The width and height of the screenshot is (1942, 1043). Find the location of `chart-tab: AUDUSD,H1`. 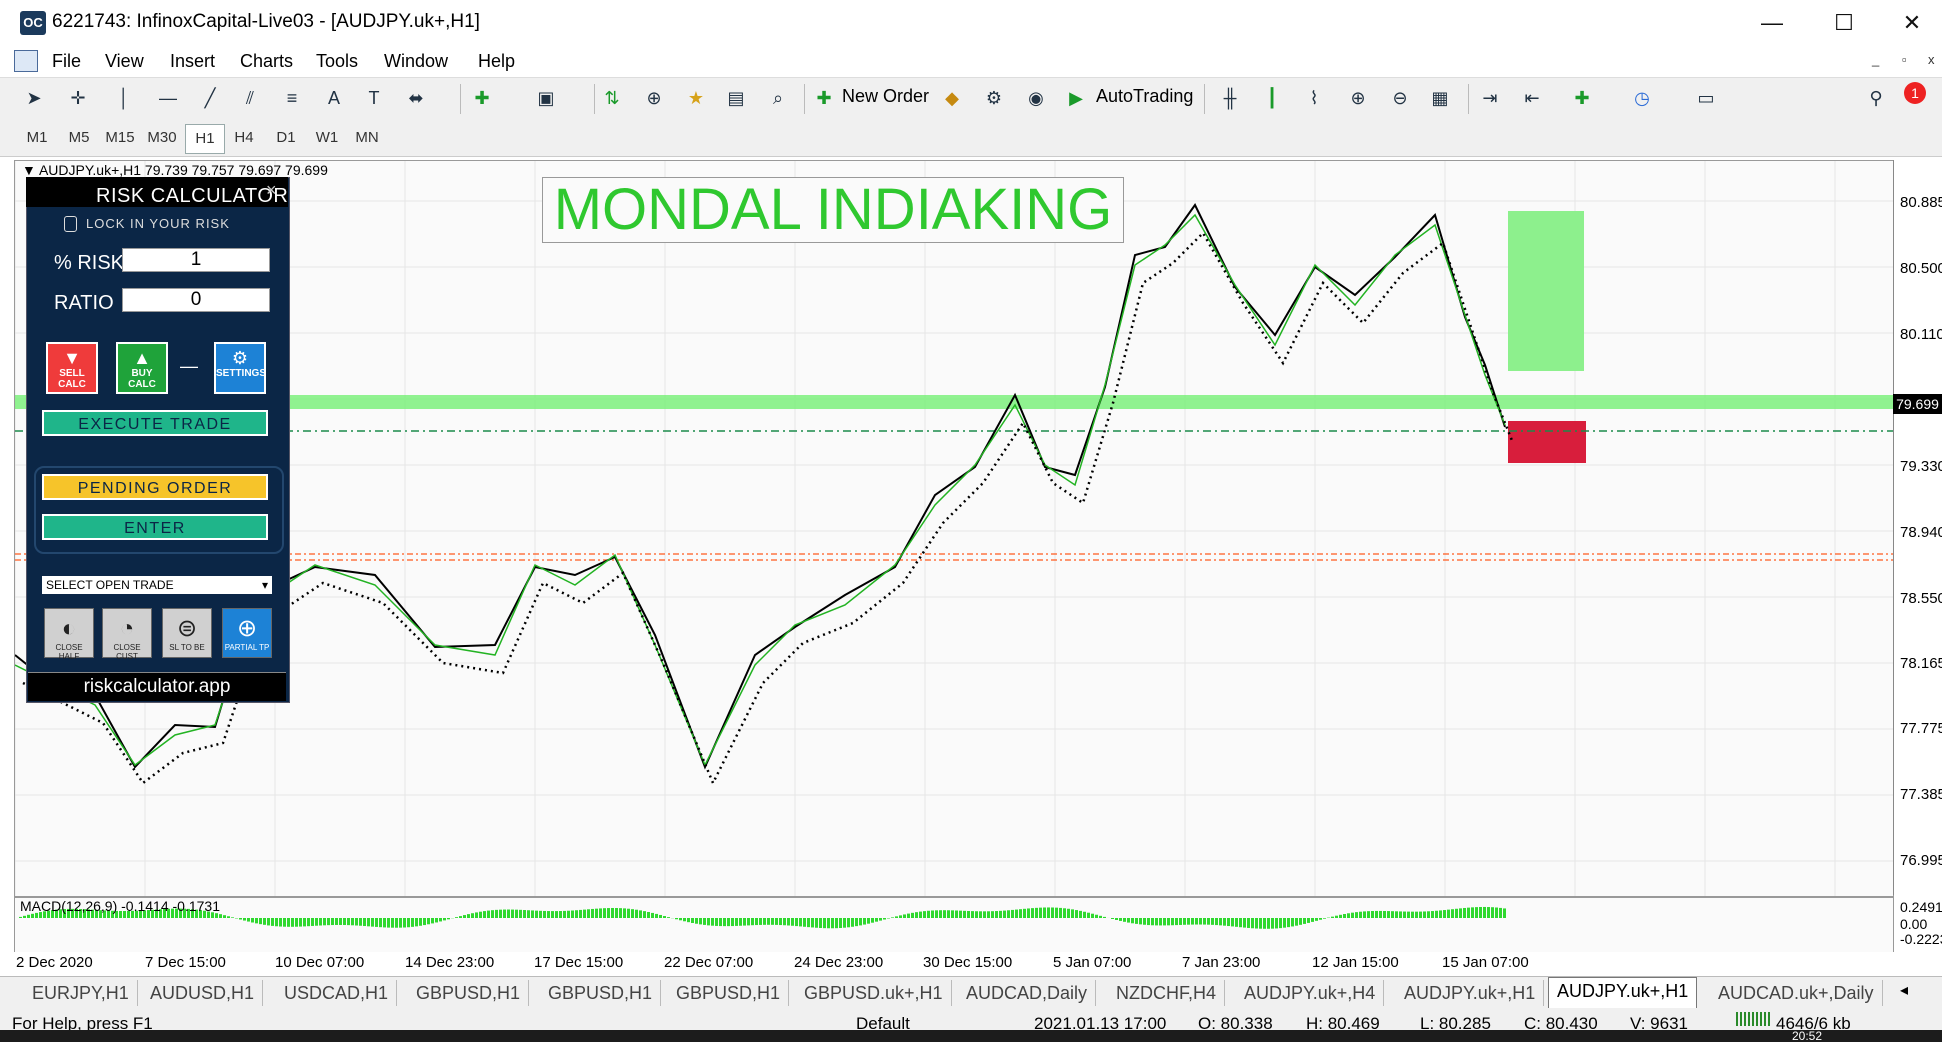

chart-tab: AUDUSD,H1 is located at coordinates (202, 993).